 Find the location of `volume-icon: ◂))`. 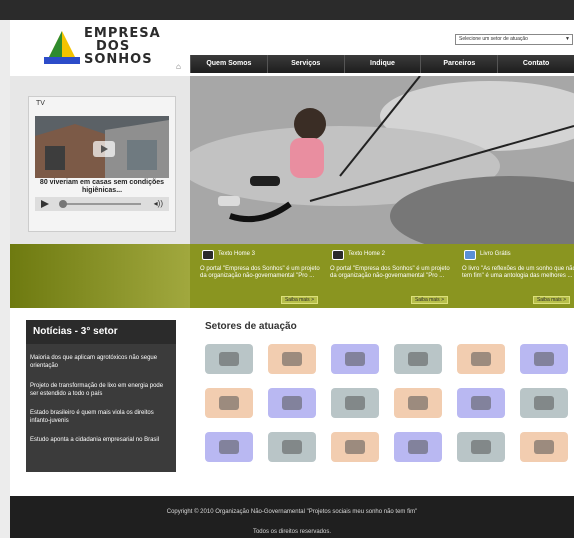

volume-icon: ◂)) is located at coordinates (158, 203).